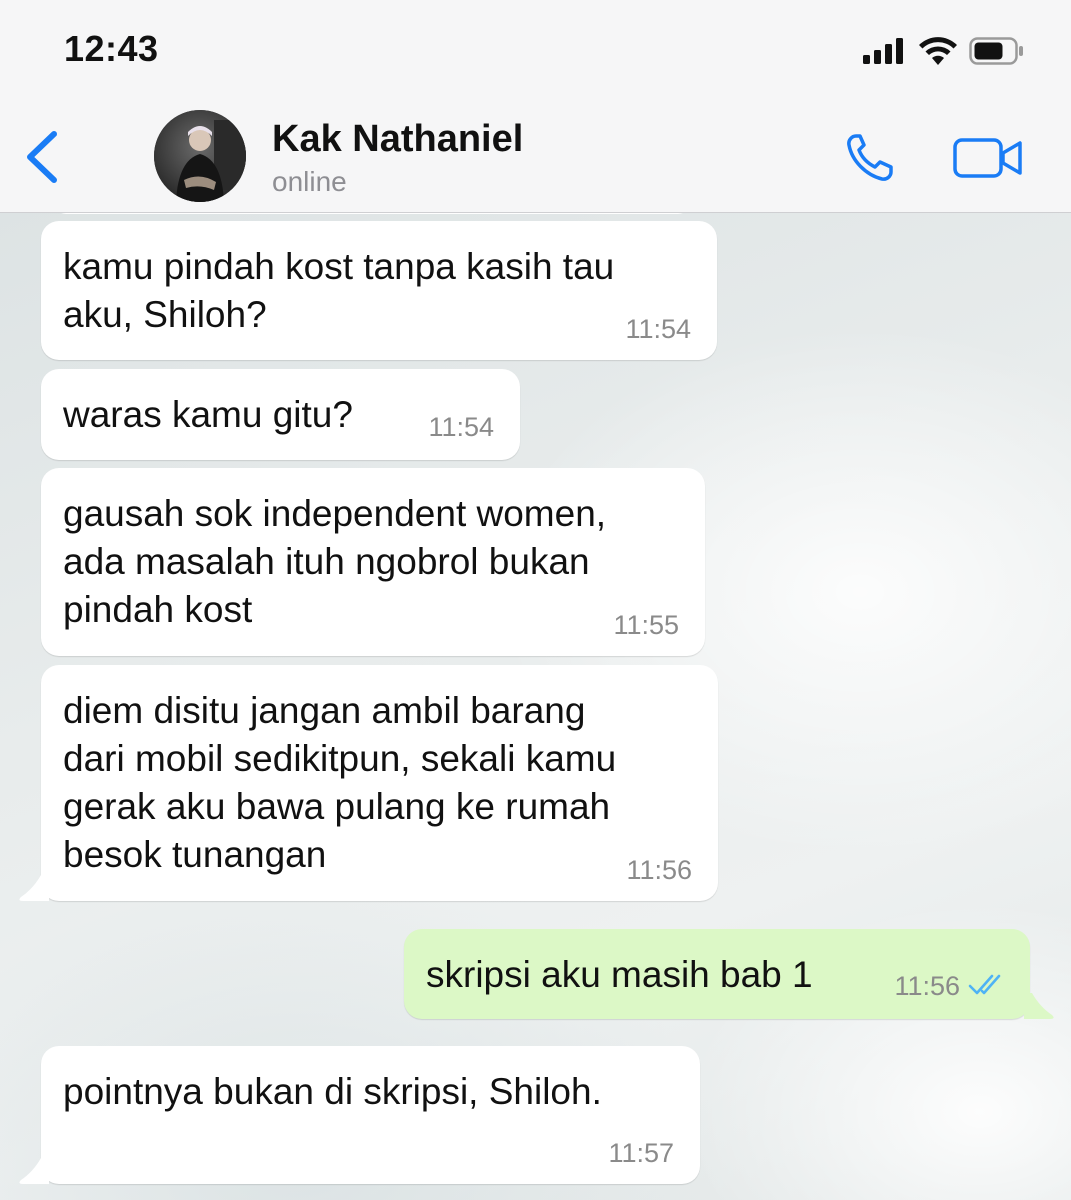 The width and height of the screenshot is (1071, 1200). I want to click on message-bubble-incoming: waras kamu gitu? 11:54, so click(280, 414).